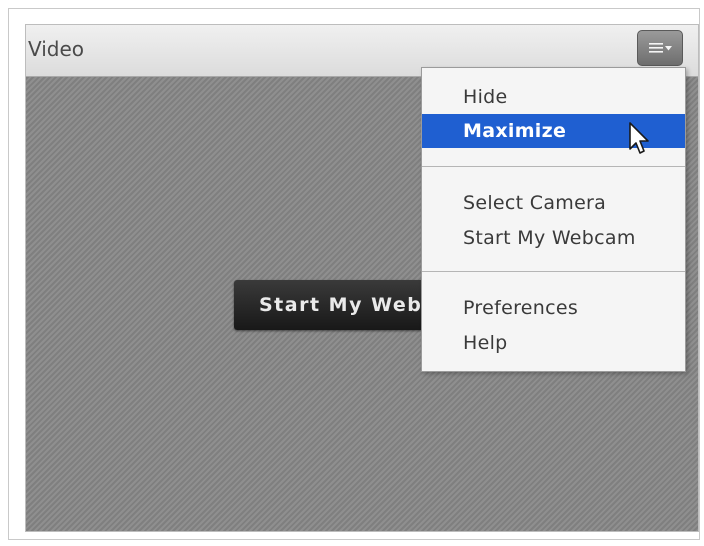  I want to click on menu-item-hide: Hide, so click(553, 97).